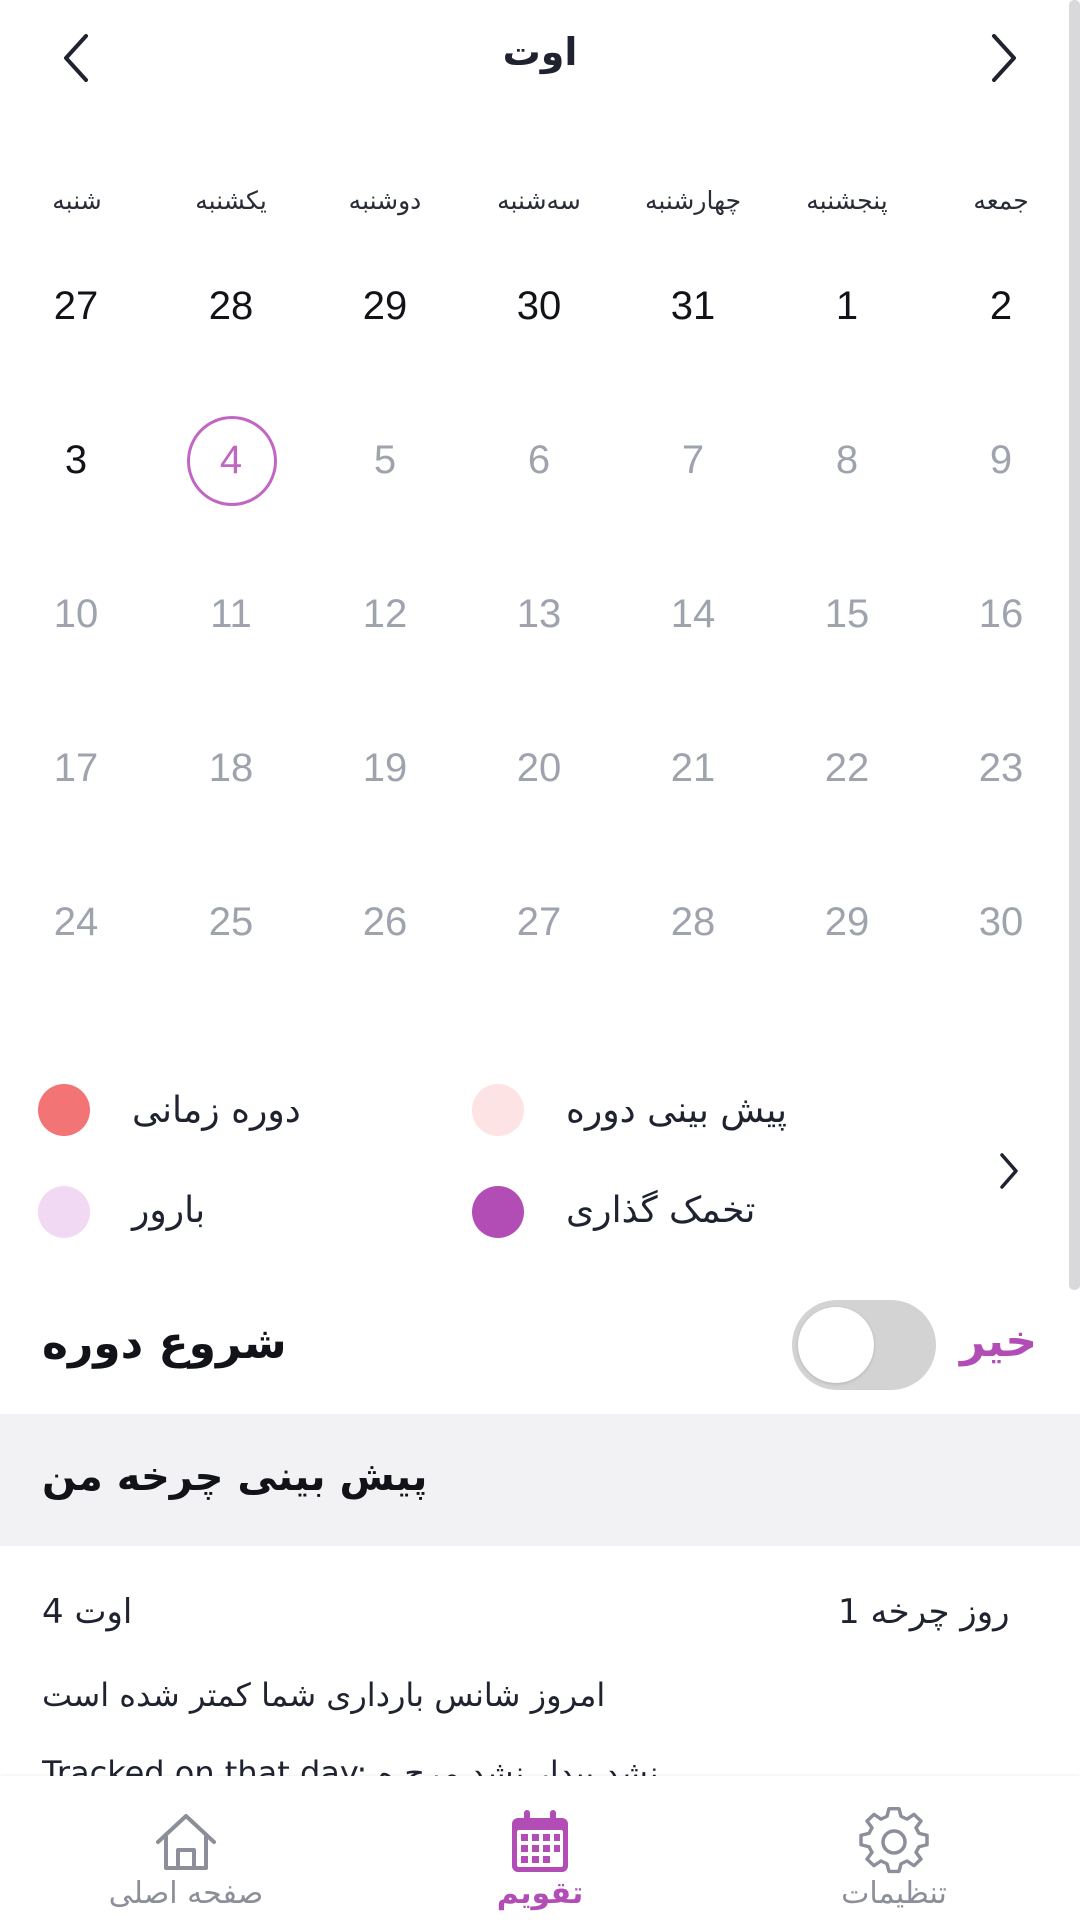  I want to click on day-cell: 20, so click(539, 768).